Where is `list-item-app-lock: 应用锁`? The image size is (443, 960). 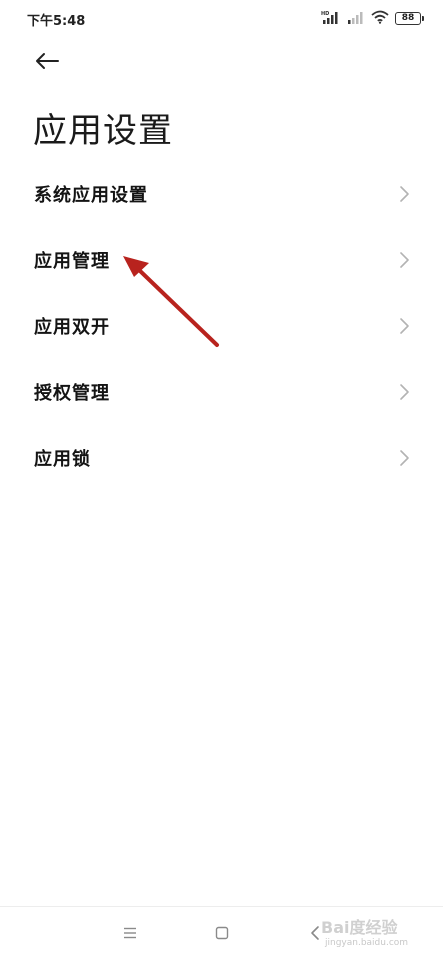
list-item-app-lock: 应用锁 is located at coordinates (221, 458).